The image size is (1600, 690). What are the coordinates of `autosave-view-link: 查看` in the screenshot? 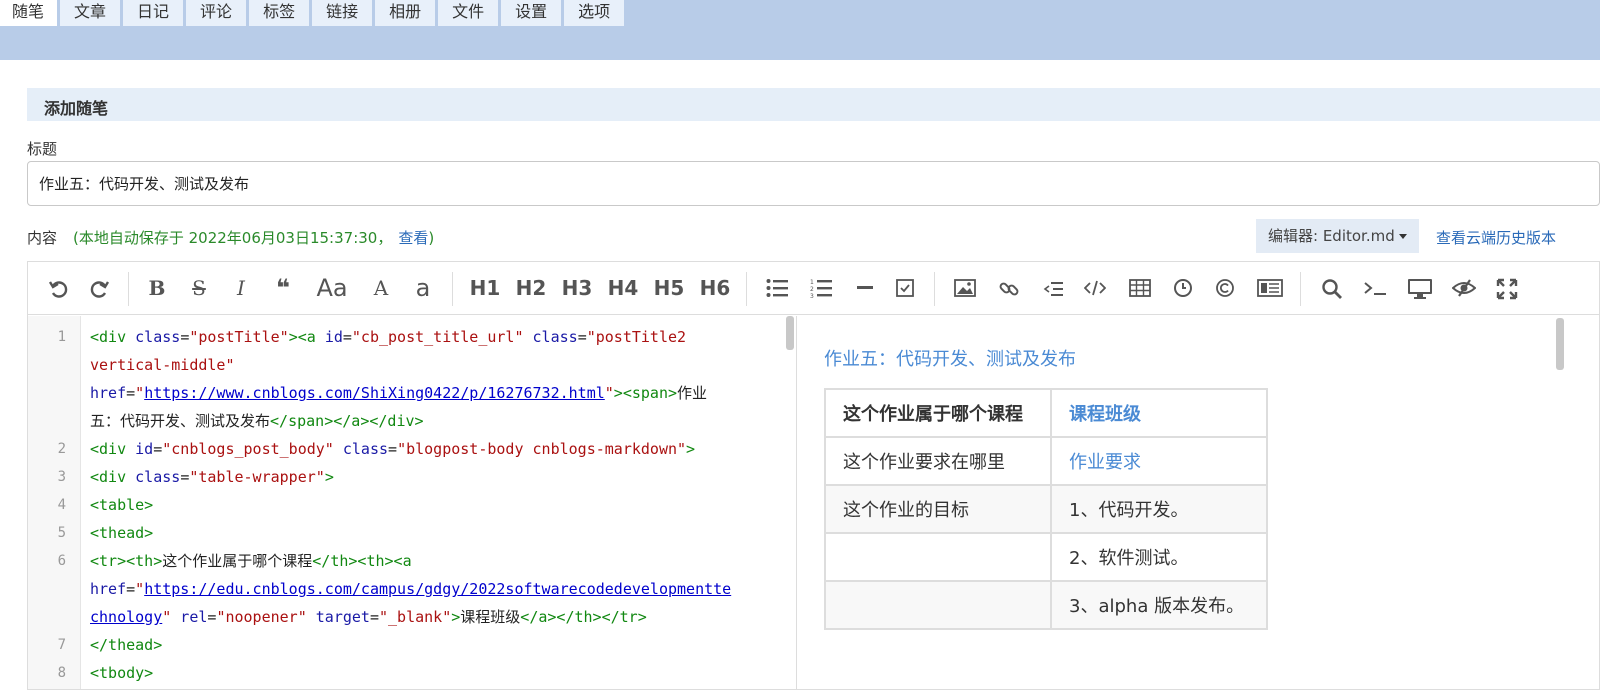 It's located at (413, 238).